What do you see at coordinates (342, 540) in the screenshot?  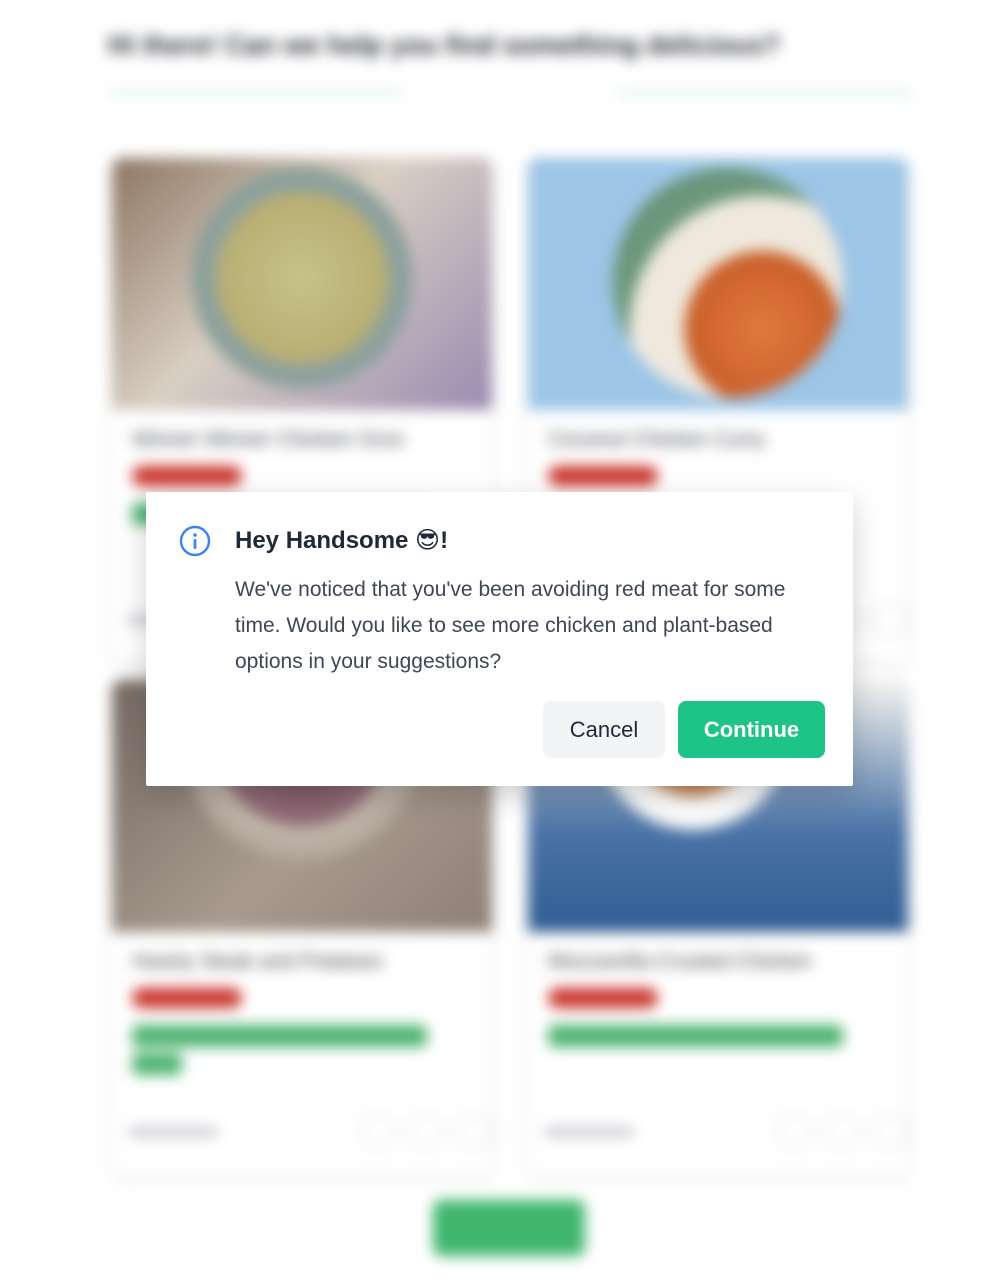 I see `dialog-title: Hey Handsome 😎!` at bounding box center [342, 540].